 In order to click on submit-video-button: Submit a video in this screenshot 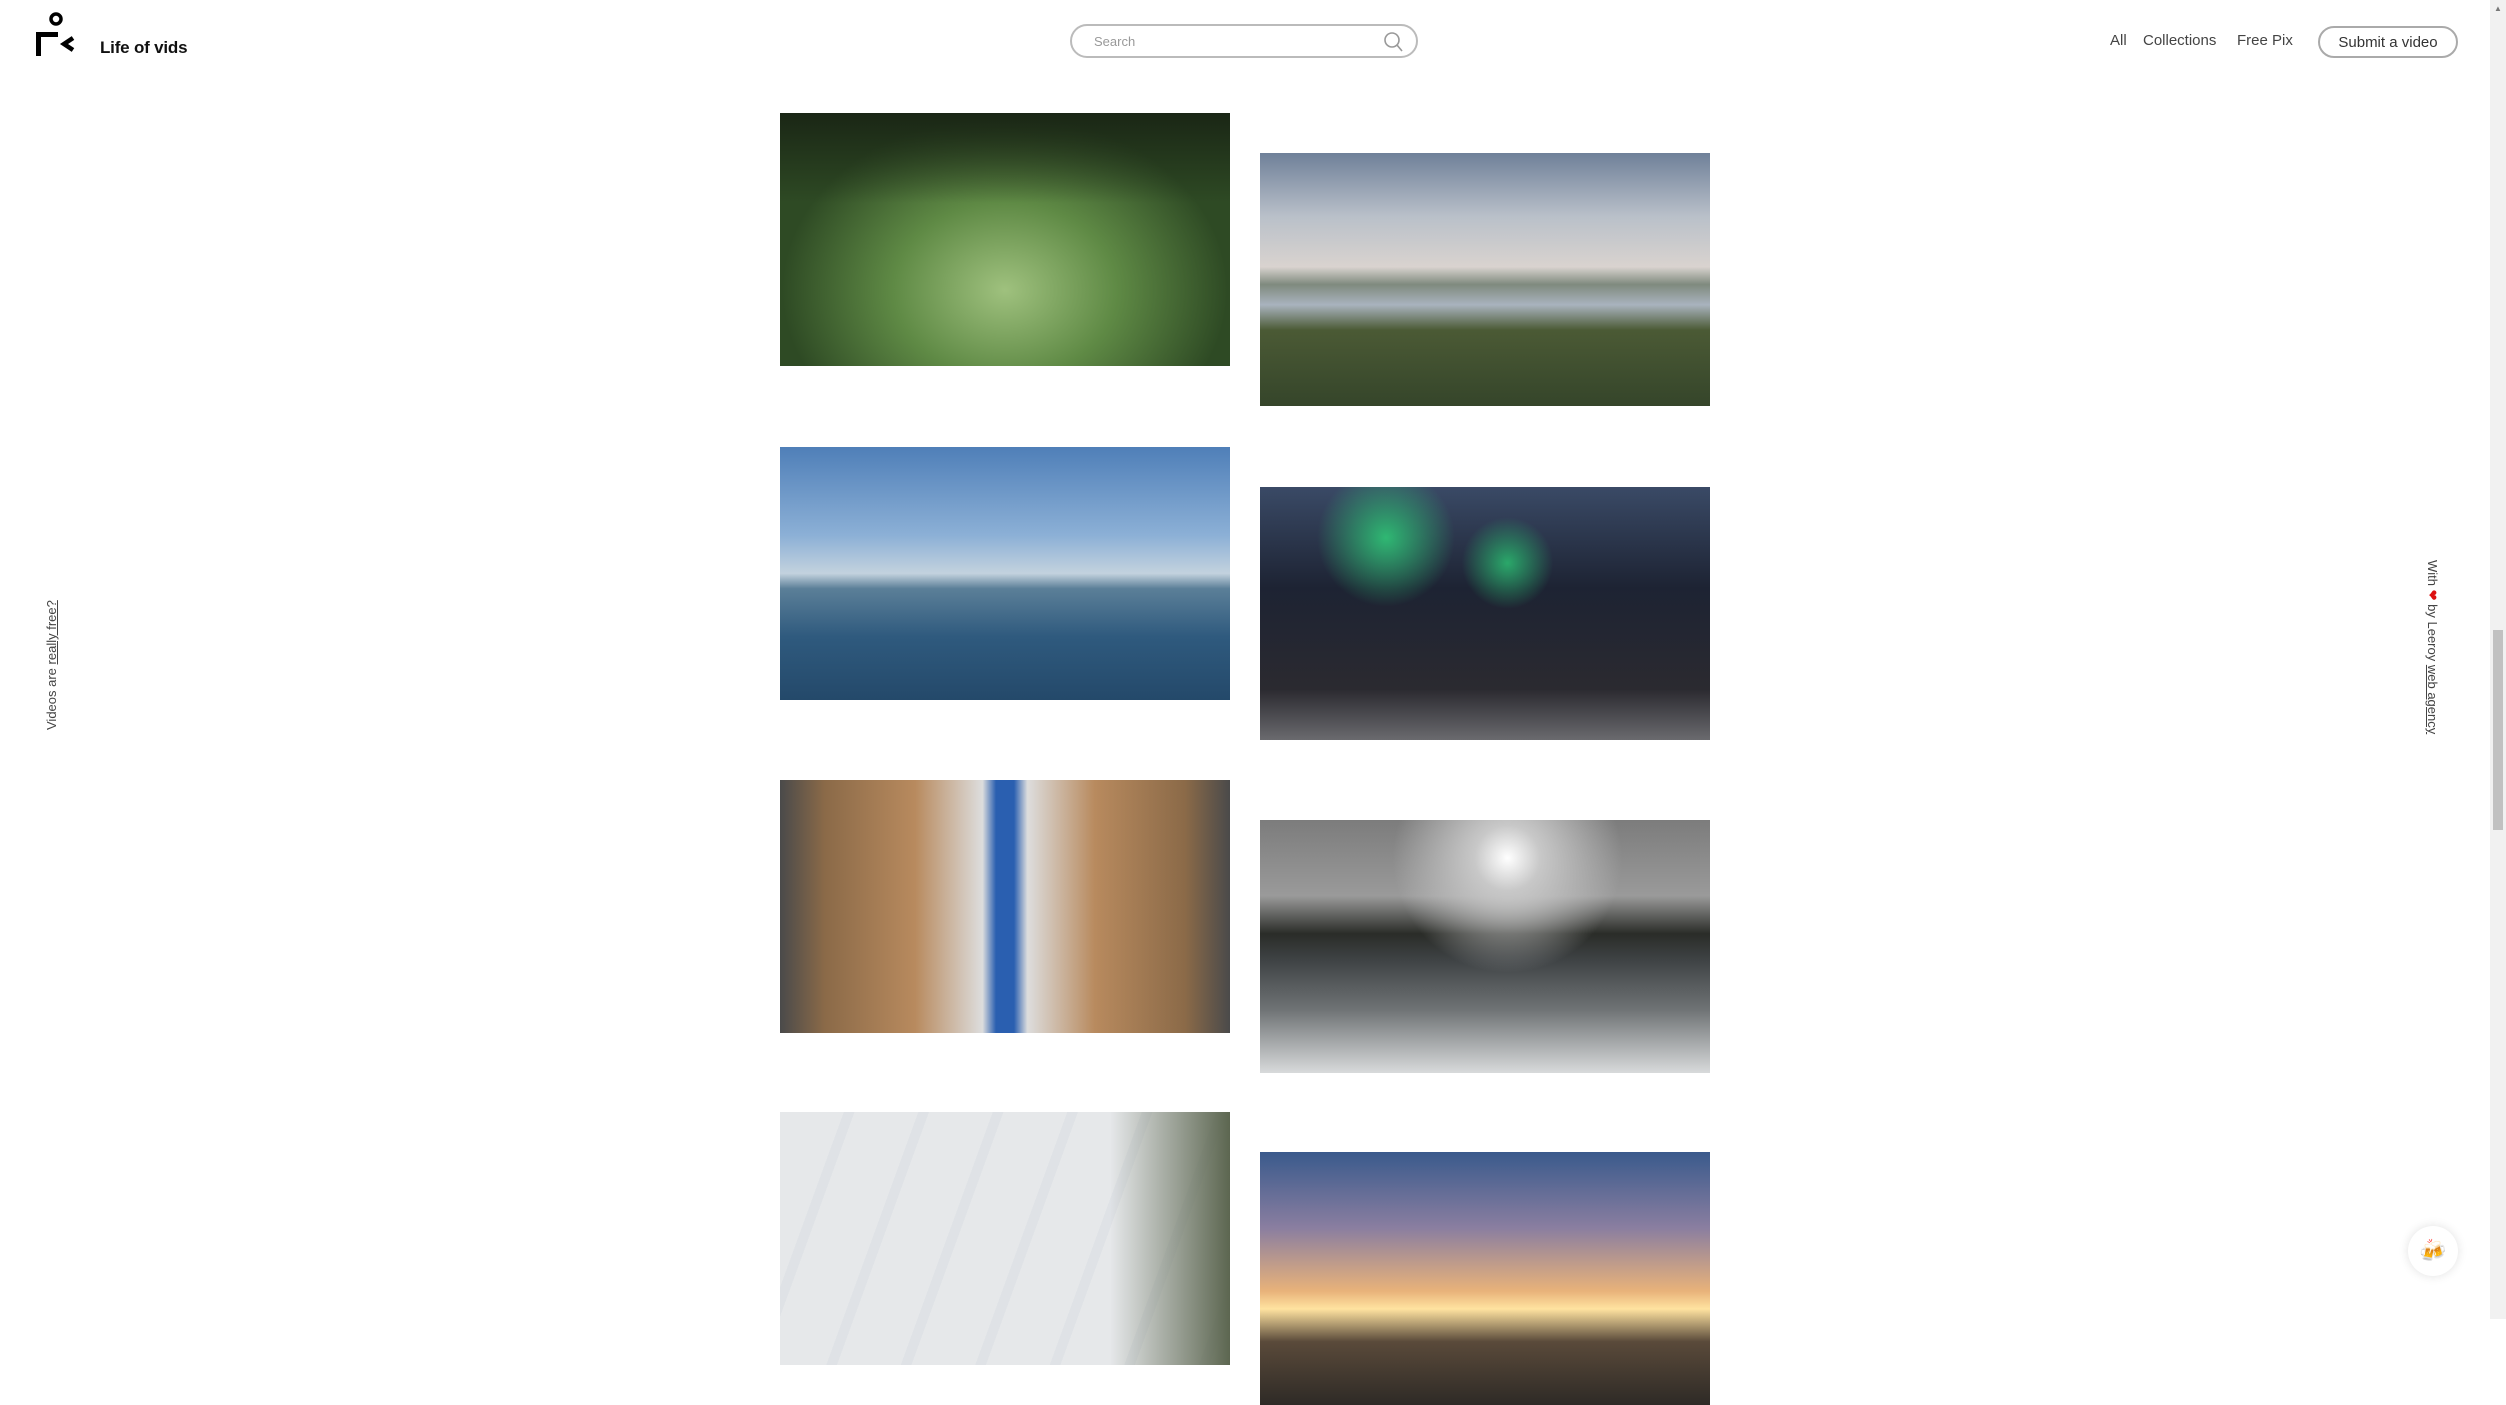, I will do `click(2388, 42)`.